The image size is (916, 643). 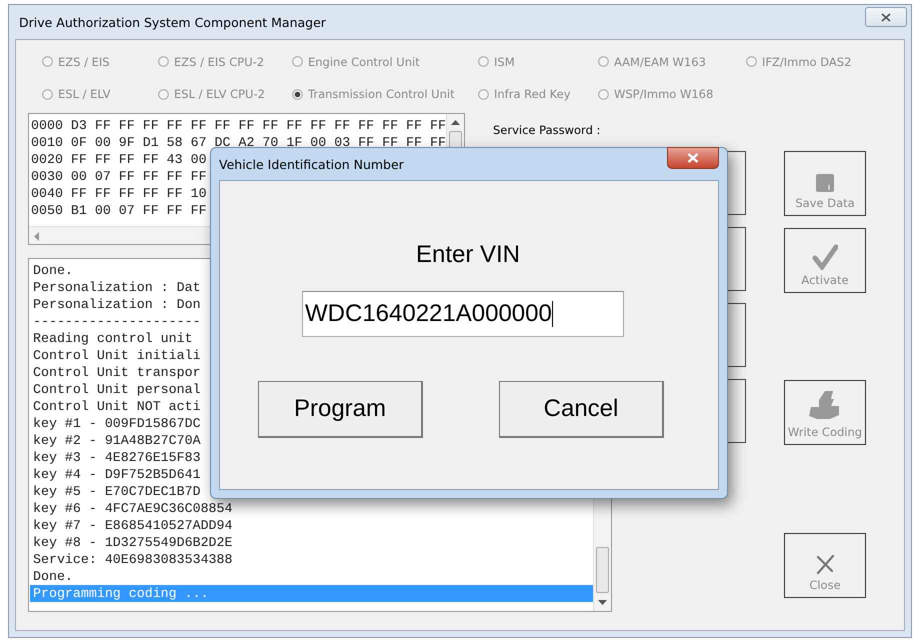 What do you see at coordinates (602, 570) in the screenshot?
I see `scroll-thumb` at bounding box center [602, 570].